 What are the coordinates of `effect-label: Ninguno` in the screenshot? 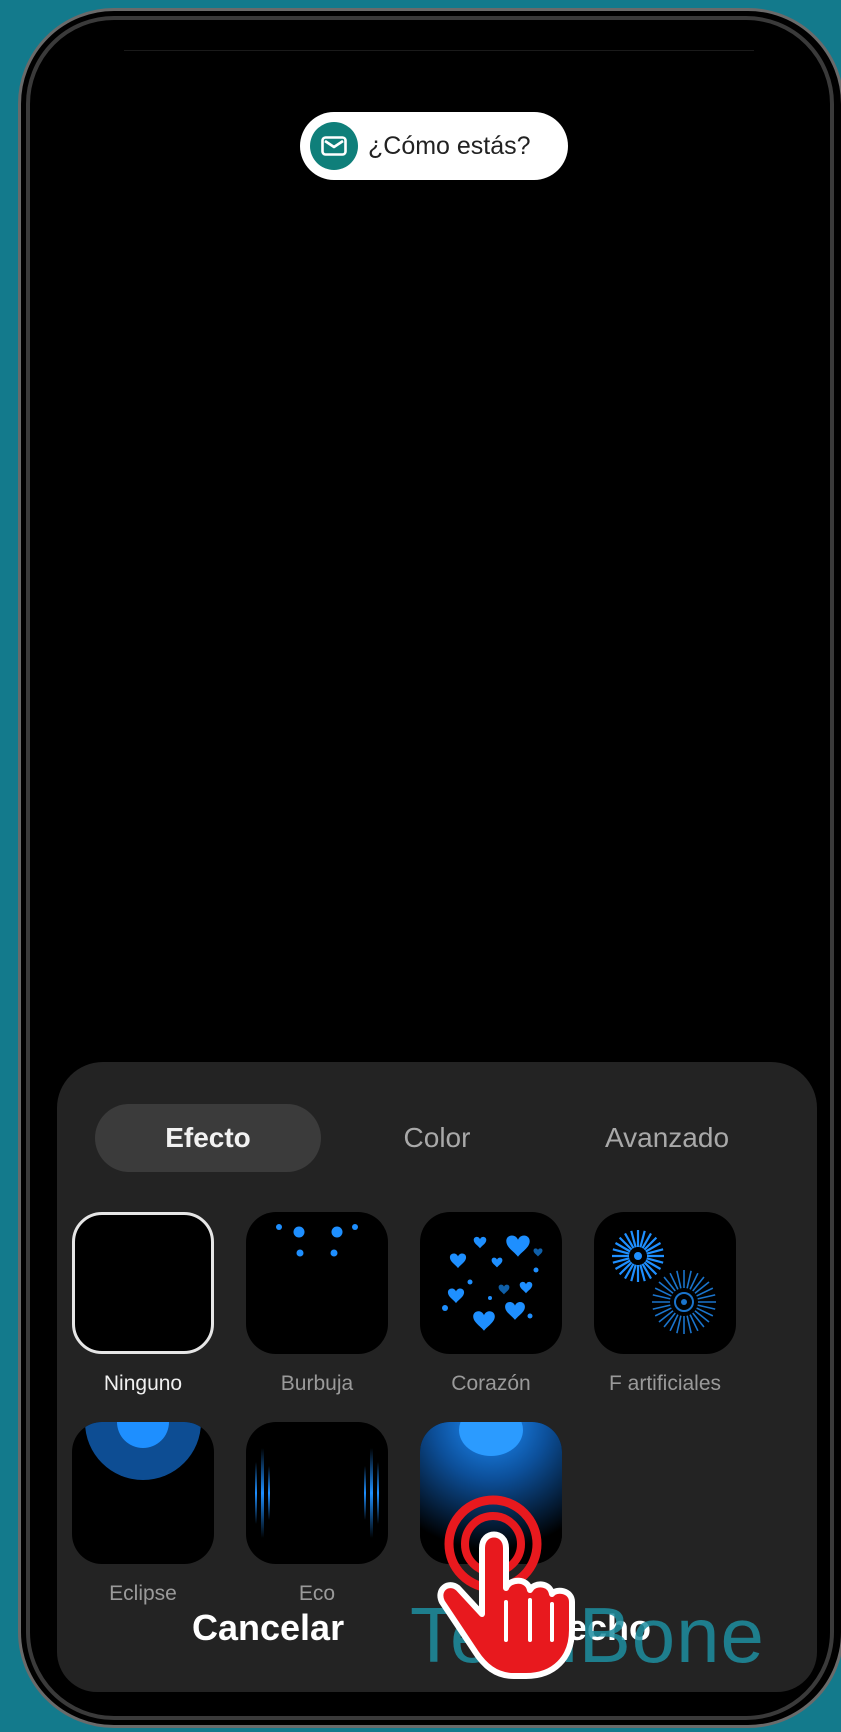 It's located at (143, 1383).